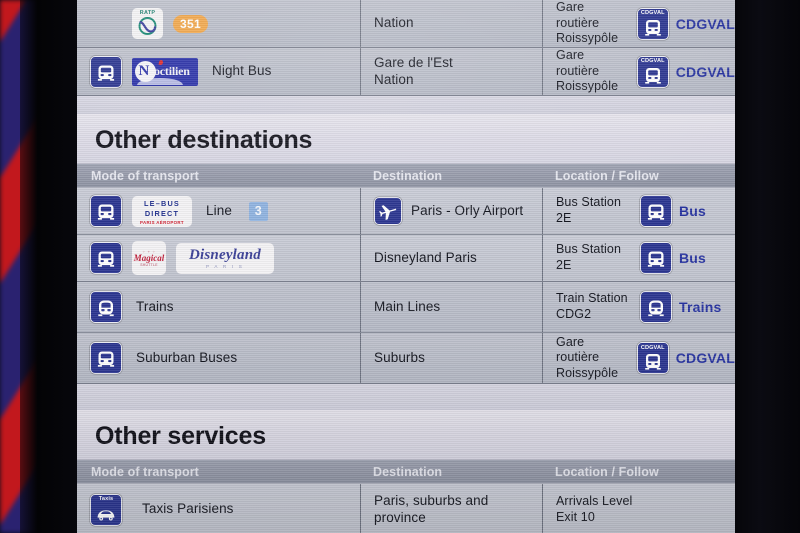  I want to click on location-text: Bus Station 2E, so click(589, 257).